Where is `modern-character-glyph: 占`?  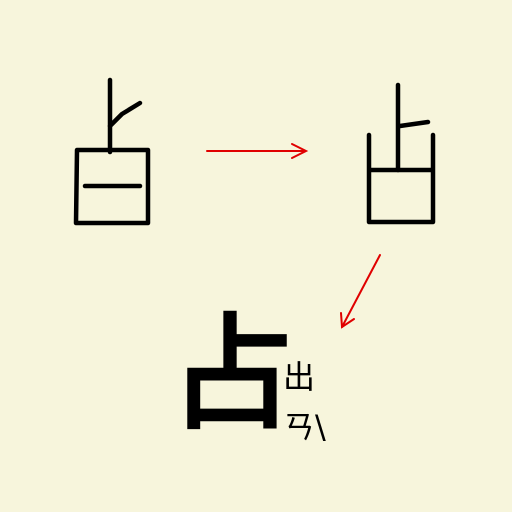 modern-character-glyph: 占 is located at coordinates (232, 374).